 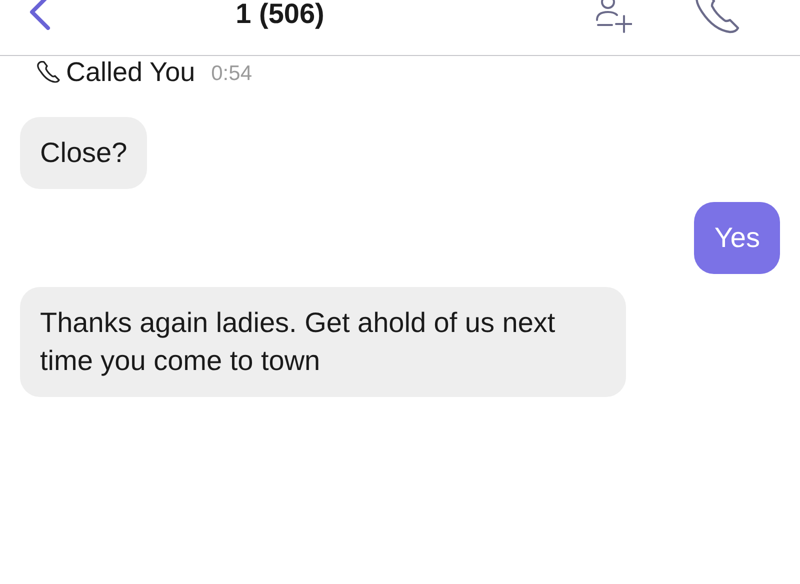 What do you see at coordinates (231, 73) in the screenshot?
I see `call-duration: 0:54` at bounding box center [231, 73].